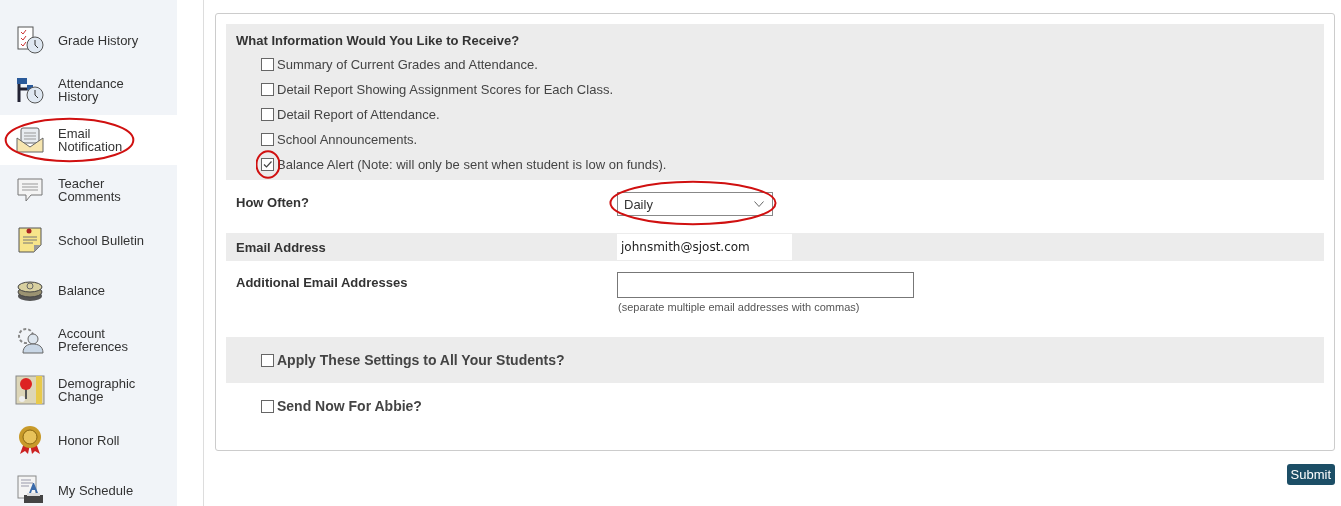 The width and height of the screenshot is (1341, 506). Describe the element at coordinates (88, 340) in the screenshot. I see `sidebar-item: Account Preferences` at that location.